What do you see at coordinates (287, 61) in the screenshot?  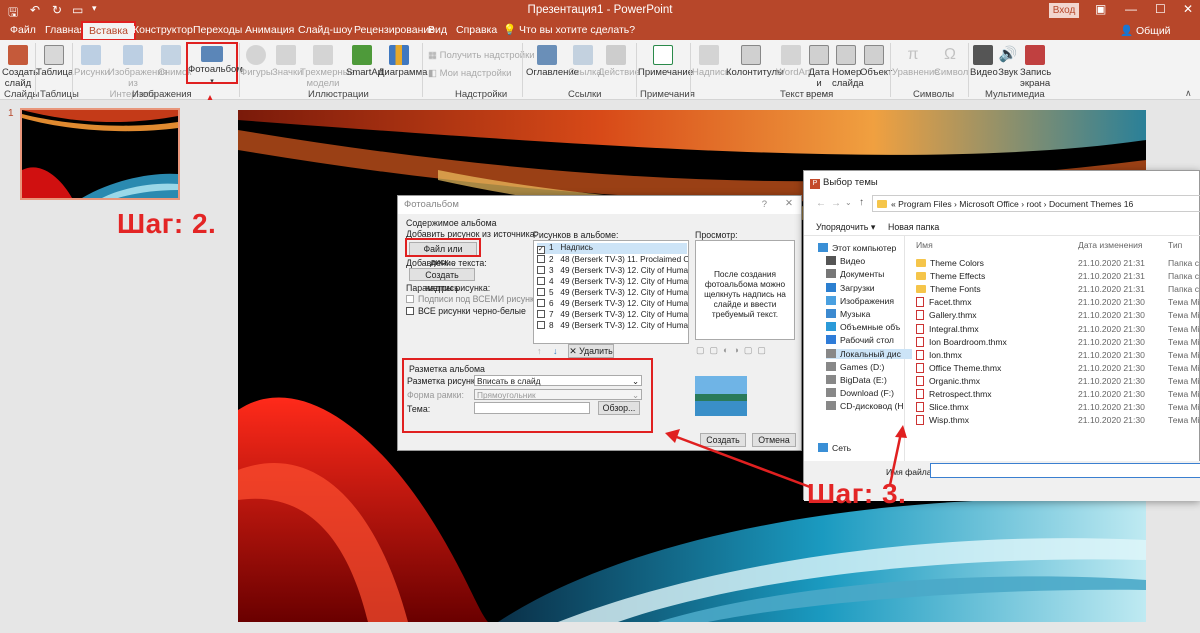 I see `icons-button: Значки` at bounding box center [287, 61].